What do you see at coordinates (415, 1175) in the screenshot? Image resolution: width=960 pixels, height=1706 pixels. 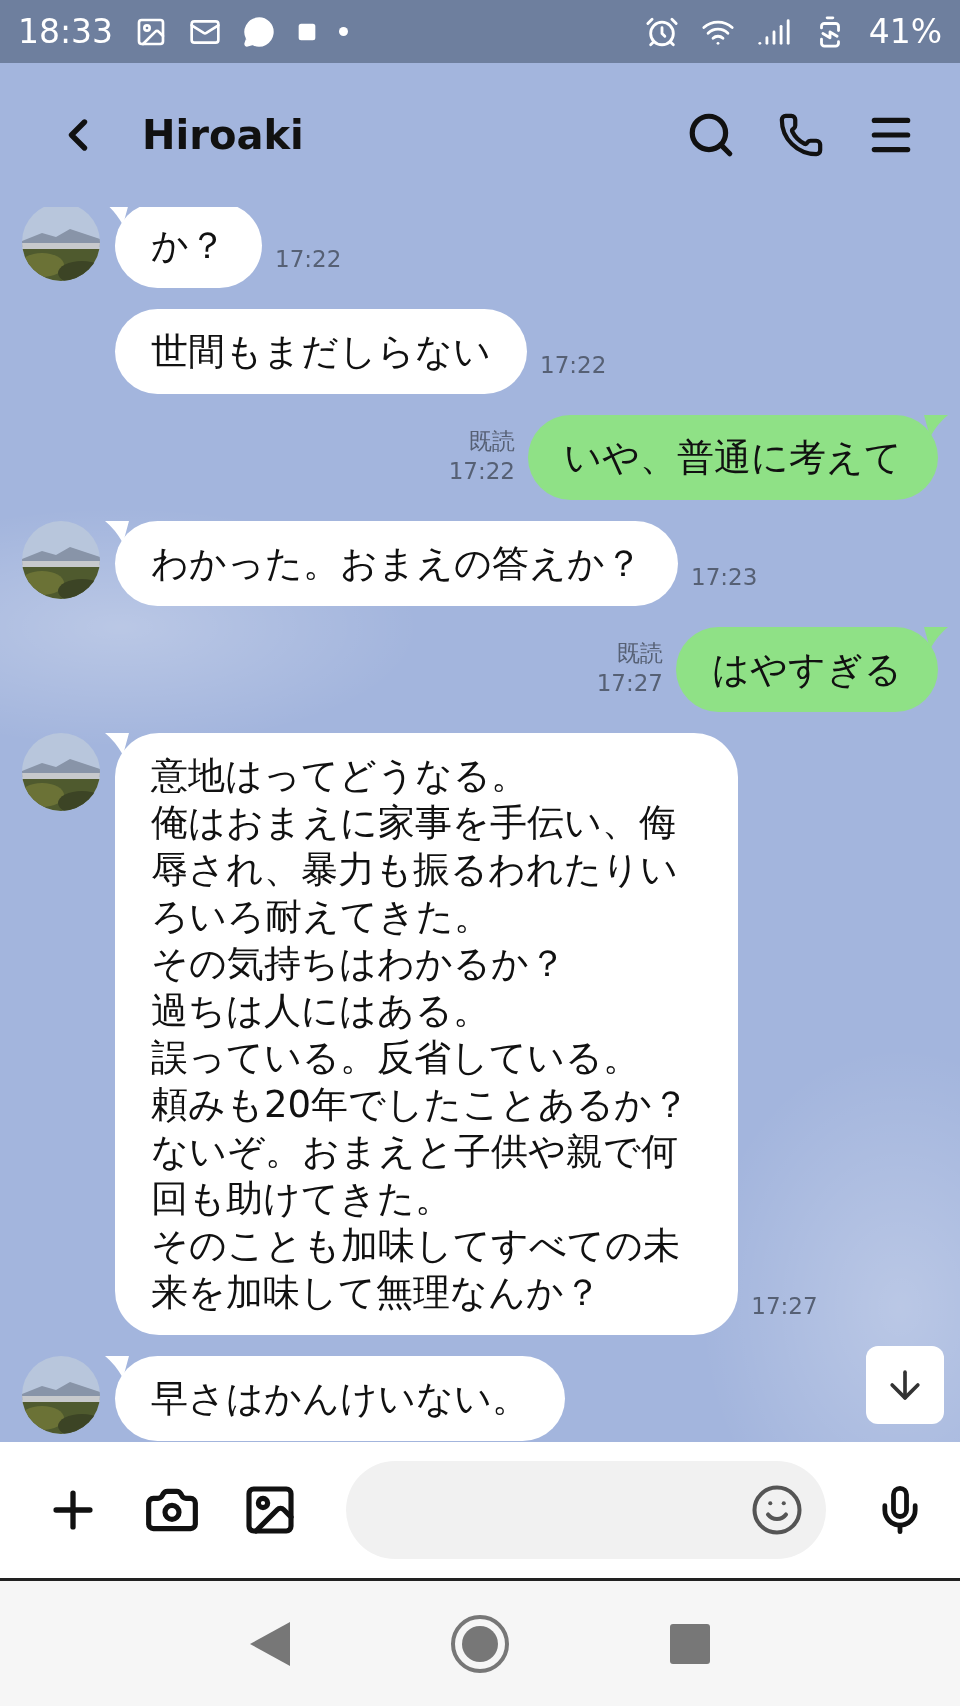 I see `message-text: ないぞ。おまえと子供や親で何回も助けてきた。` at bounding box center [415, 1175].